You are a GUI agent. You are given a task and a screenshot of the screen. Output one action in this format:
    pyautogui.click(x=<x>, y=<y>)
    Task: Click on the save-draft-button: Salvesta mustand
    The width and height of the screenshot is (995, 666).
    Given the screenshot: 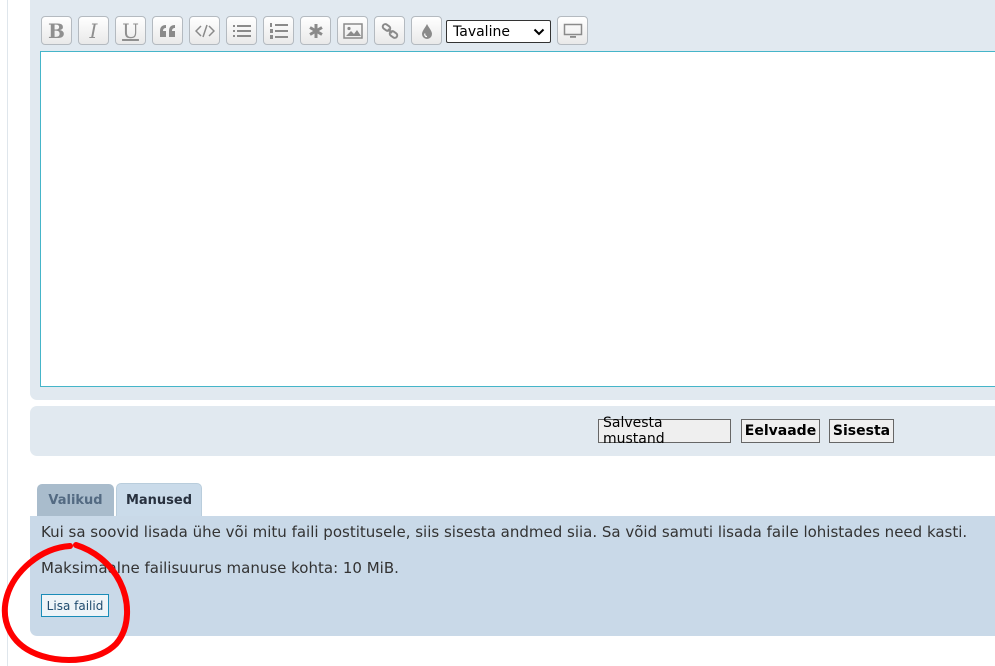 What is the action you would take?
    pyautogui.click(x=664, y=431)
    